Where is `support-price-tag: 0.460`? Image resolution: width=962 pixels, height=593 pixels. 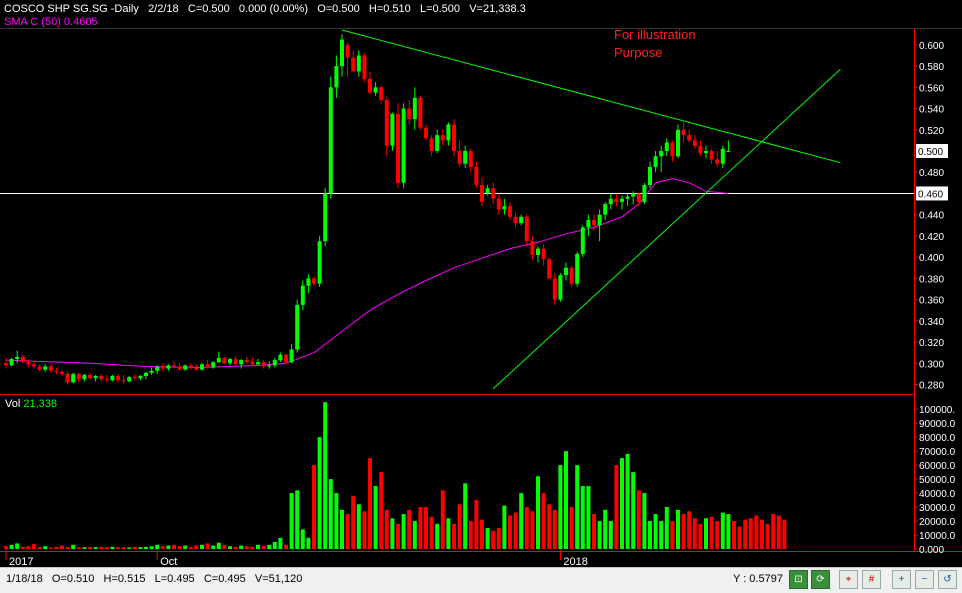
support-price-tag: 0.460 is located at coordinates (930, 194).